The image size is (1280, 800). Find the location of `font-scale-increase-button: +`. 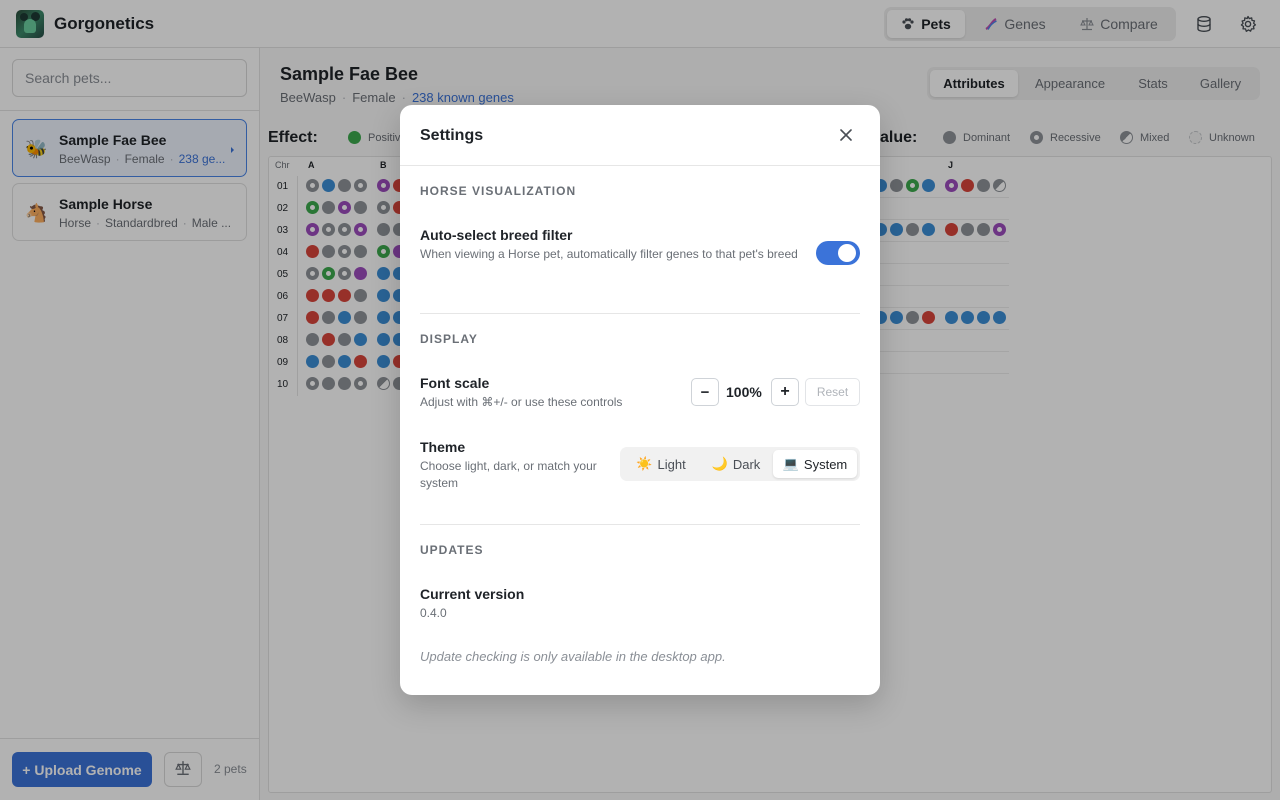

font-scale-increase-button: + is located at coordinates (785, 392).